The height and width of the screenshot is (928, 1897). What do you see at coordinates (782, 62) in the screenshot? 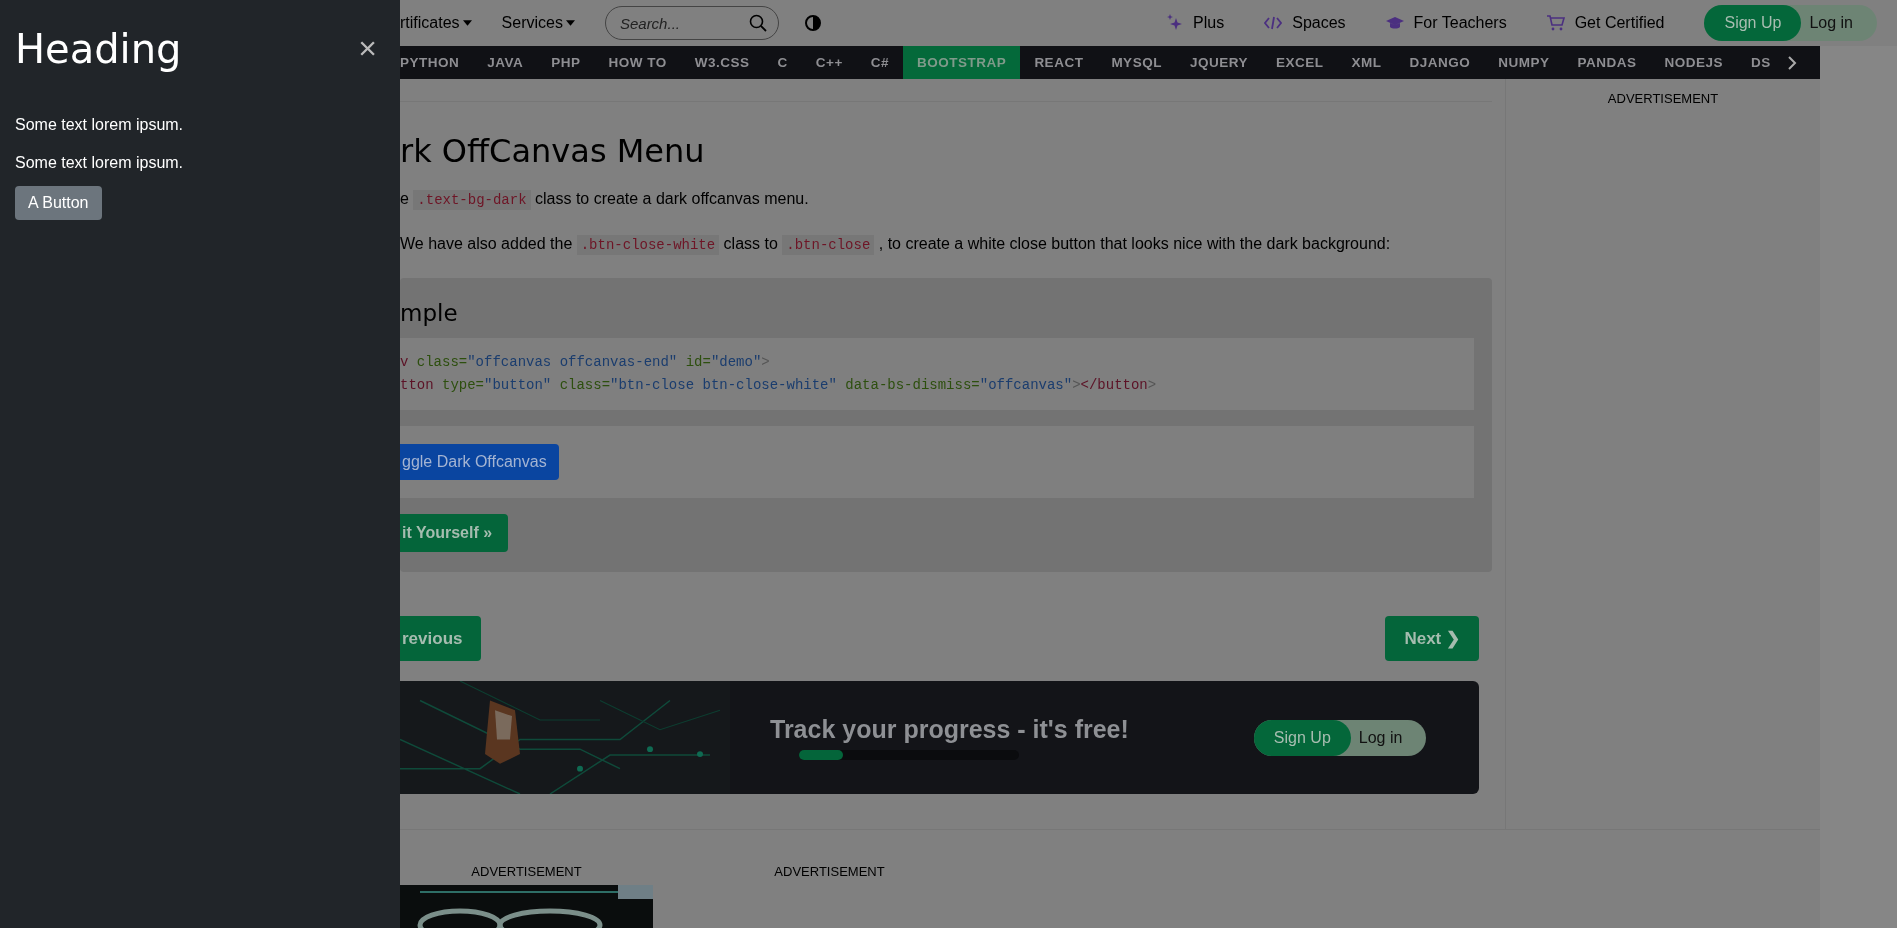
I see `nav-tab: C` at bounding box center [782, 62].